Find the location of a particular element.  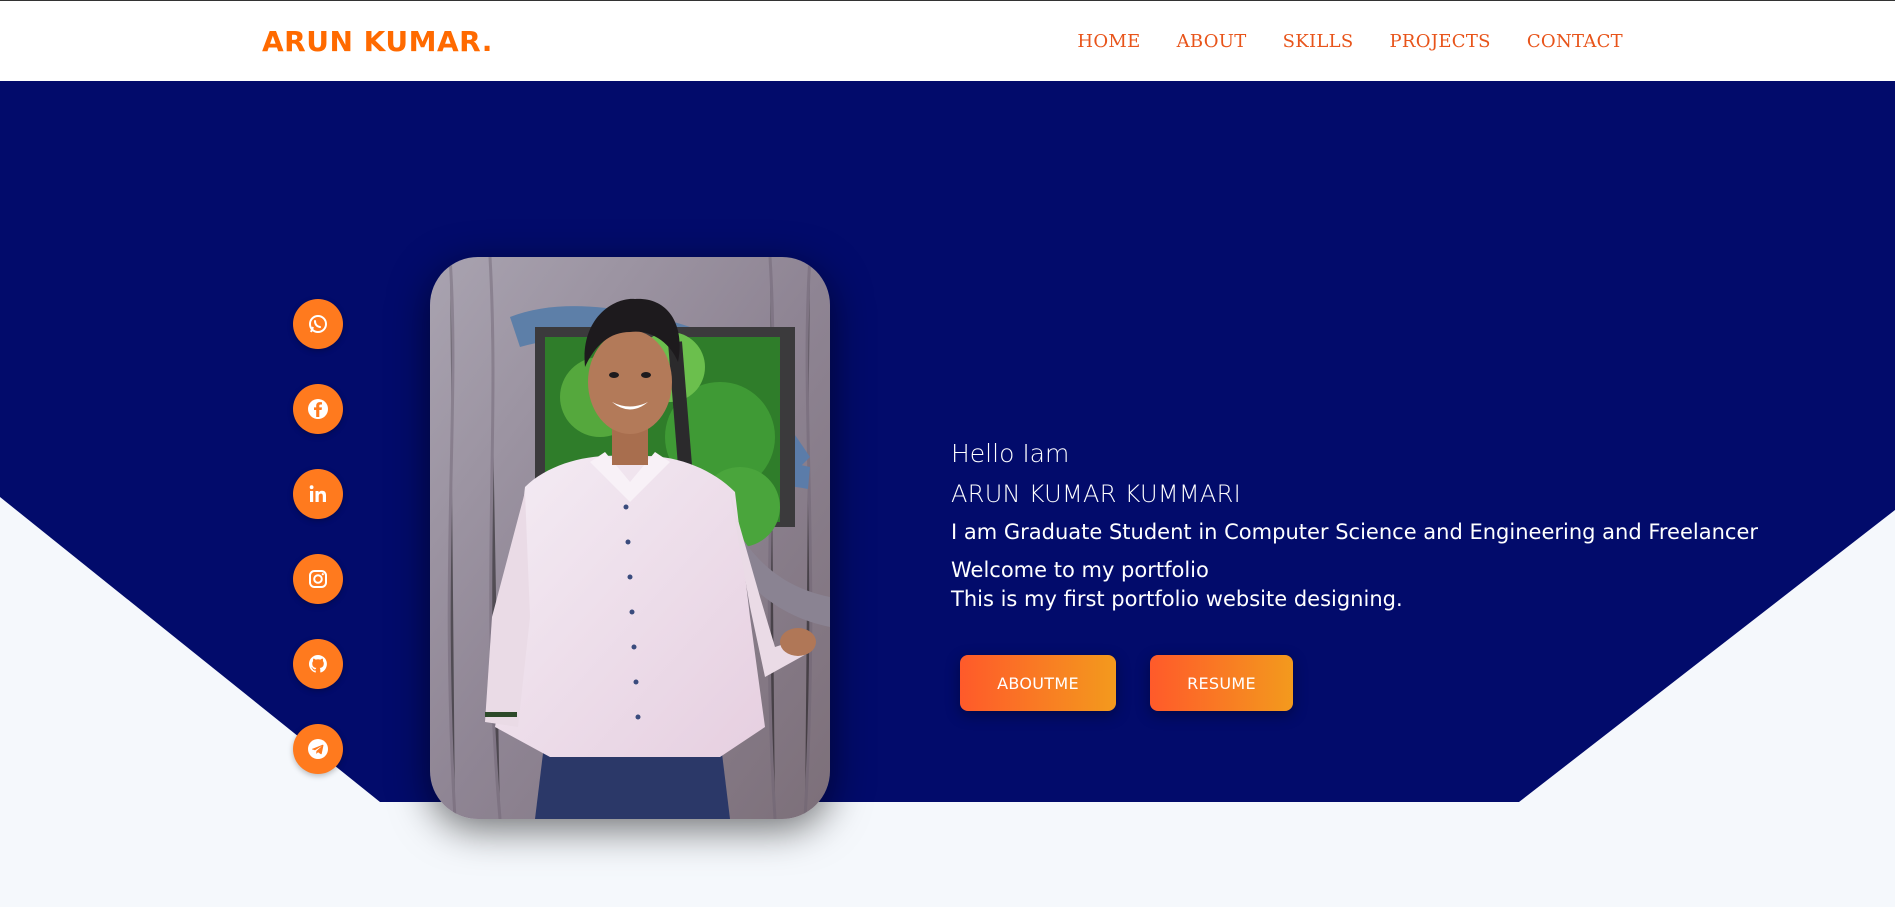

site-logo: ARUN KUMAR. is located at coordinates (377, 41).